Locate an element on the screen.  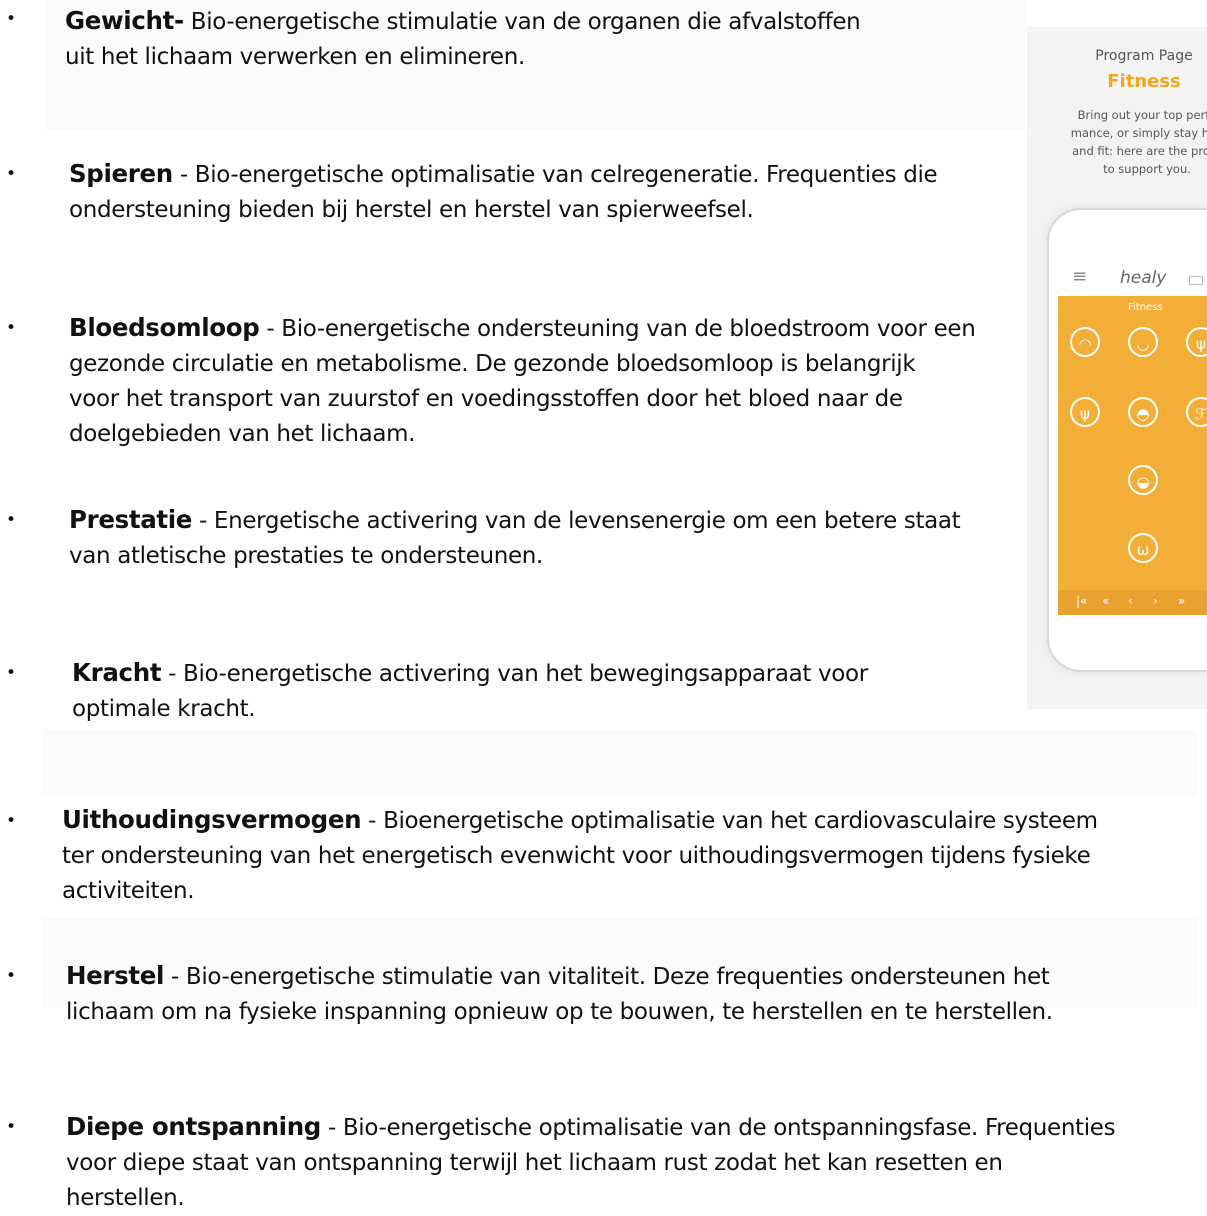
pager-nav: |« « ‹ › » is located at coordinates (1132, 602).